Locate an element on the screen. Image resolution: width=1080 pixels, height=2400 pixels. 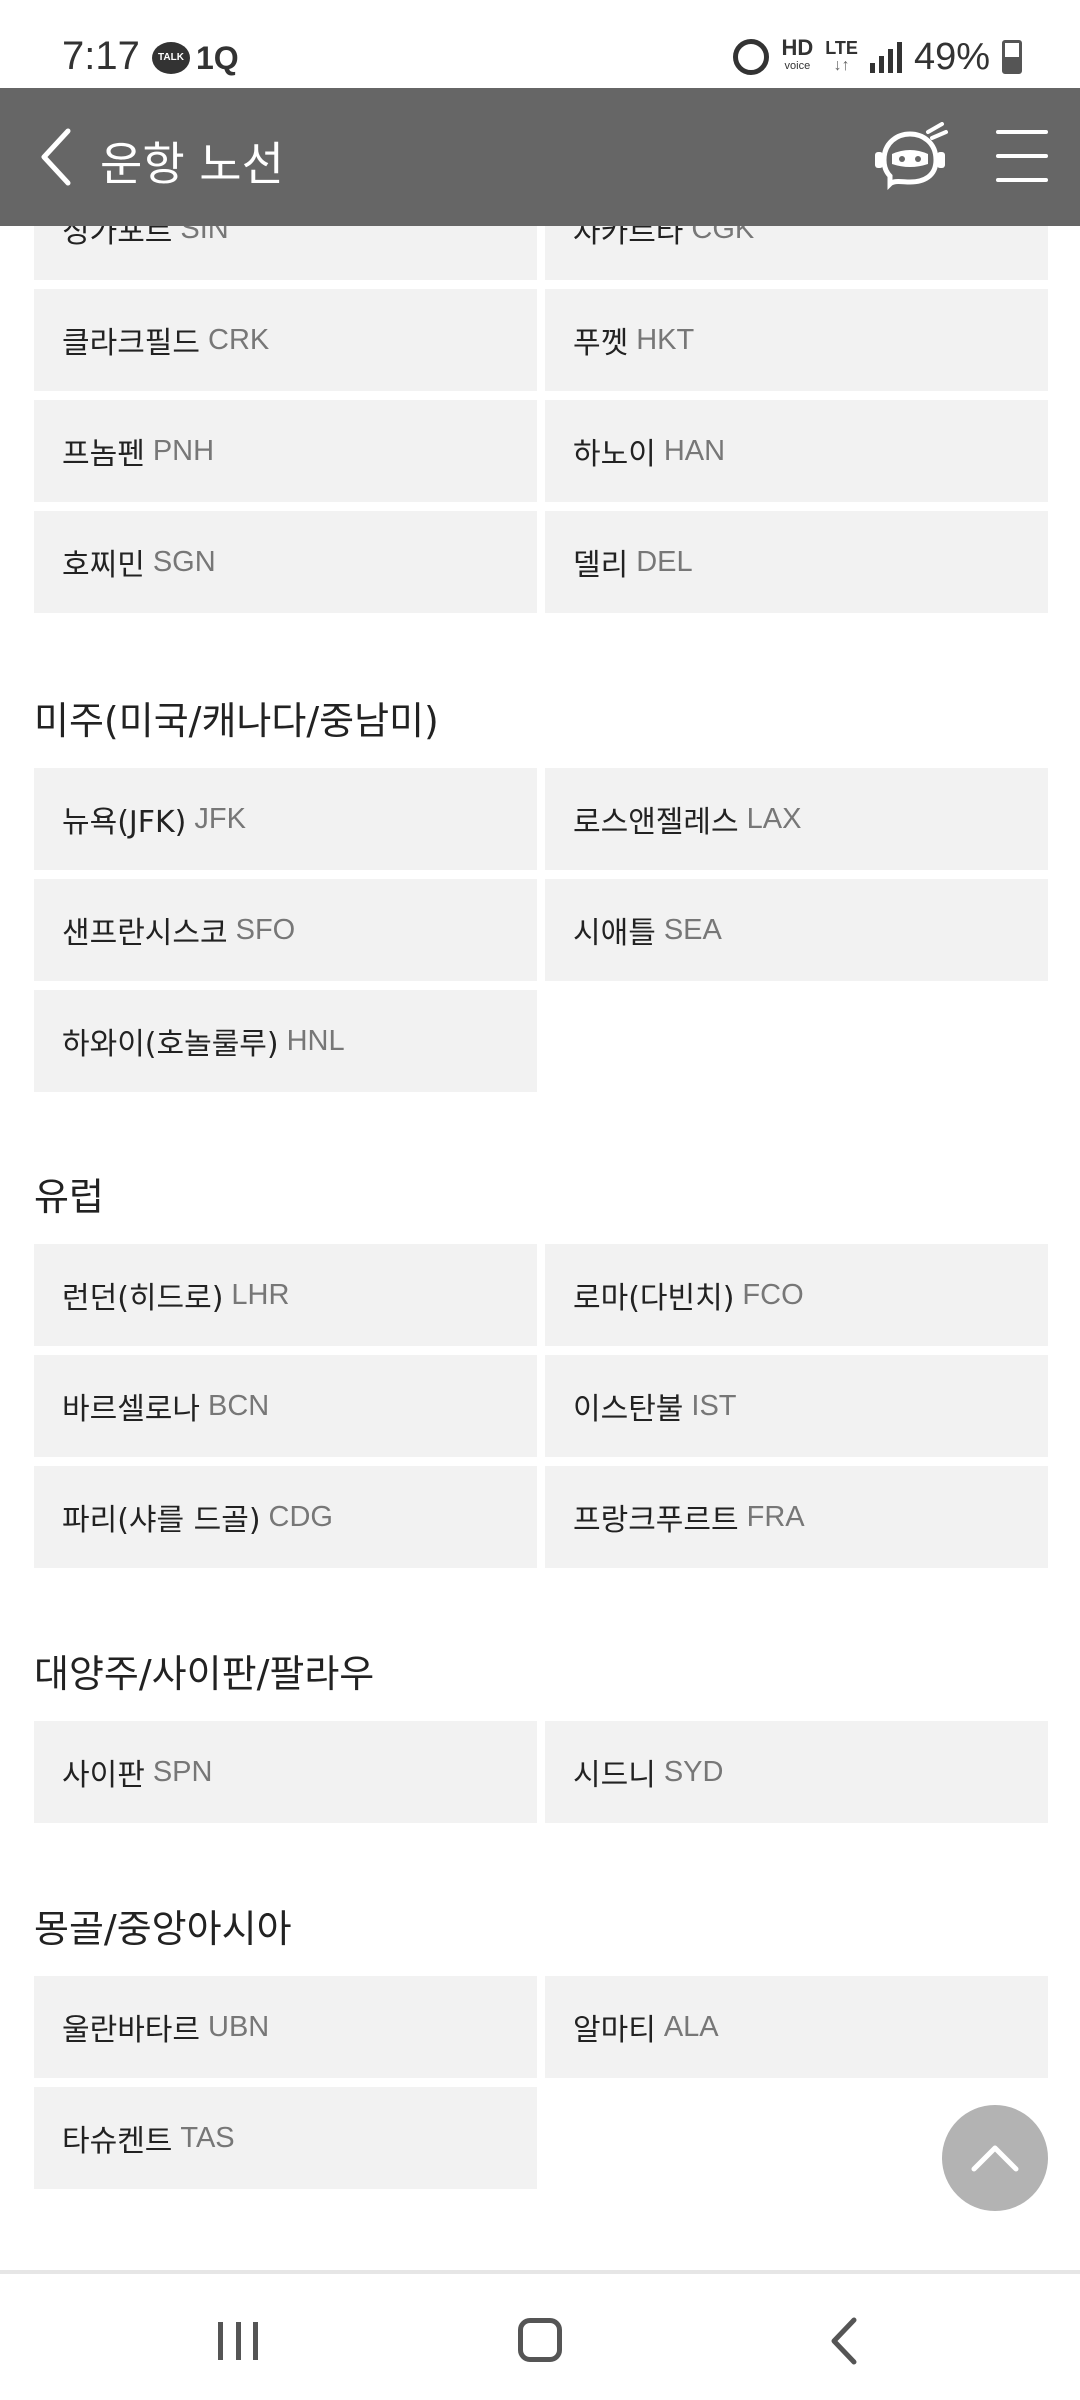
route-name: 울란바타르 is located at coordinates (131, 2030).